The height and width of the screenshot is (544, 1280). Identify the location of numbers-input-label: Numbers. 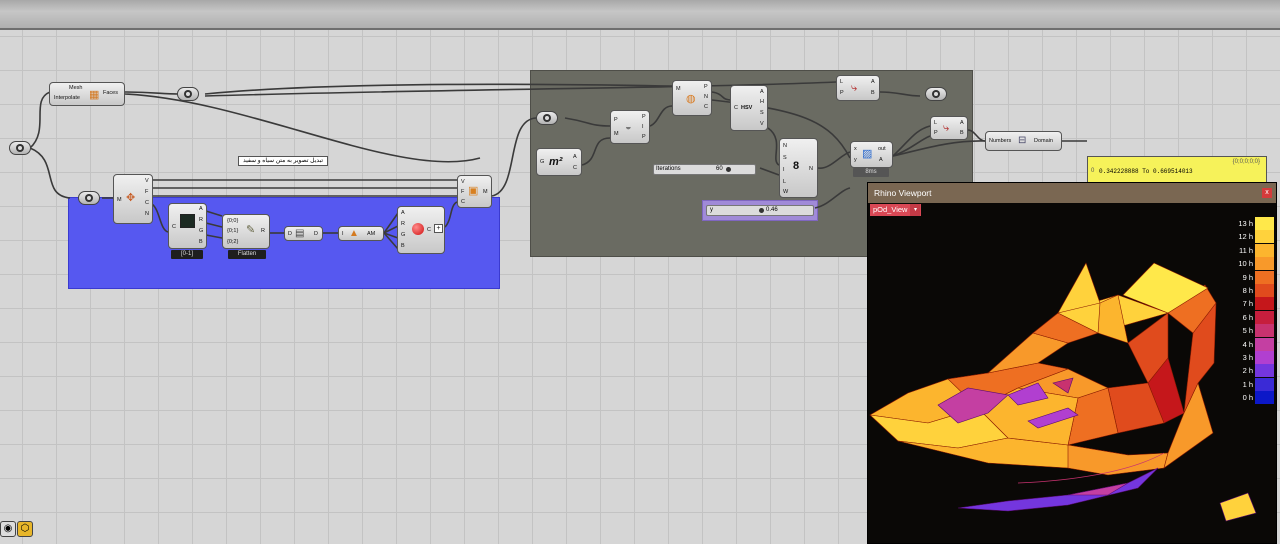
(1000, 141).